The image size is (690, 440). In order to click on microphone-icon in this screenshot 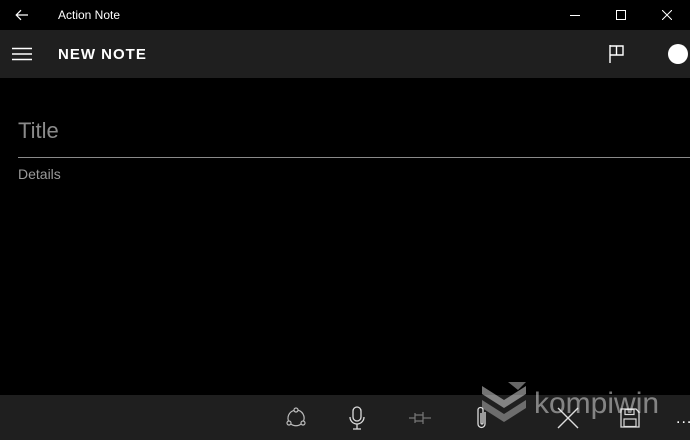, I will do `click(357, 417)`.